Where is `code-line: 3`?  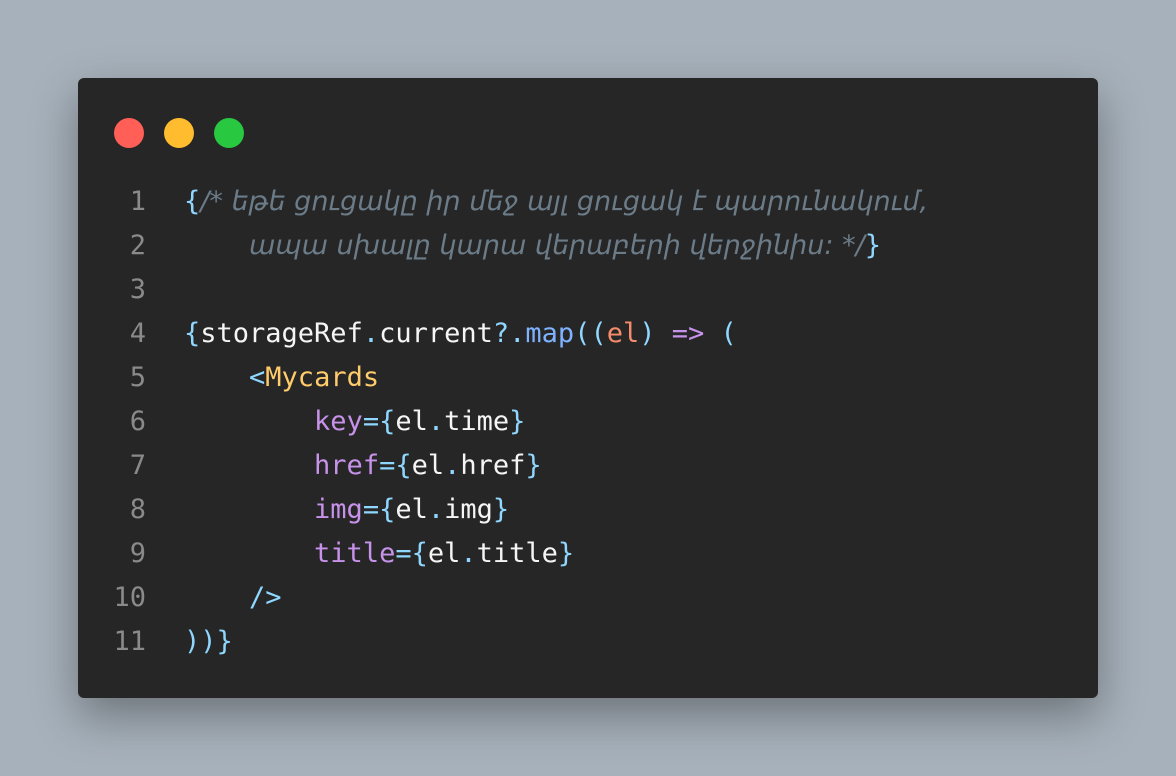
code-line: 3 is located at coordinates (588, 290).